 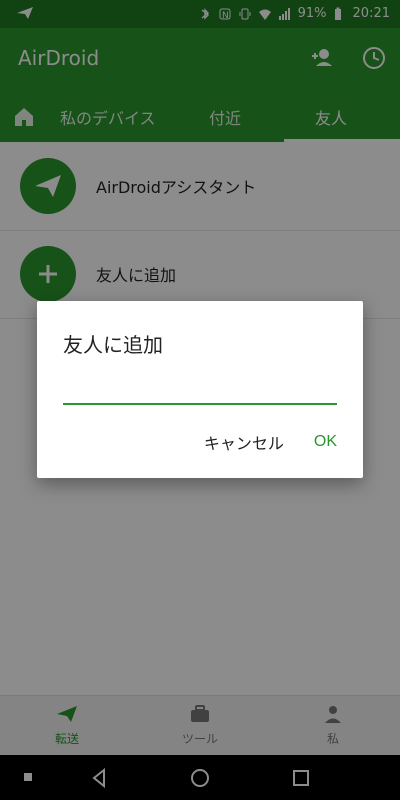 What do you see at coordinates (113, 345) in the screenshot?
I see `dialog-title: 友人に追加` at bounding box center [113, 345].